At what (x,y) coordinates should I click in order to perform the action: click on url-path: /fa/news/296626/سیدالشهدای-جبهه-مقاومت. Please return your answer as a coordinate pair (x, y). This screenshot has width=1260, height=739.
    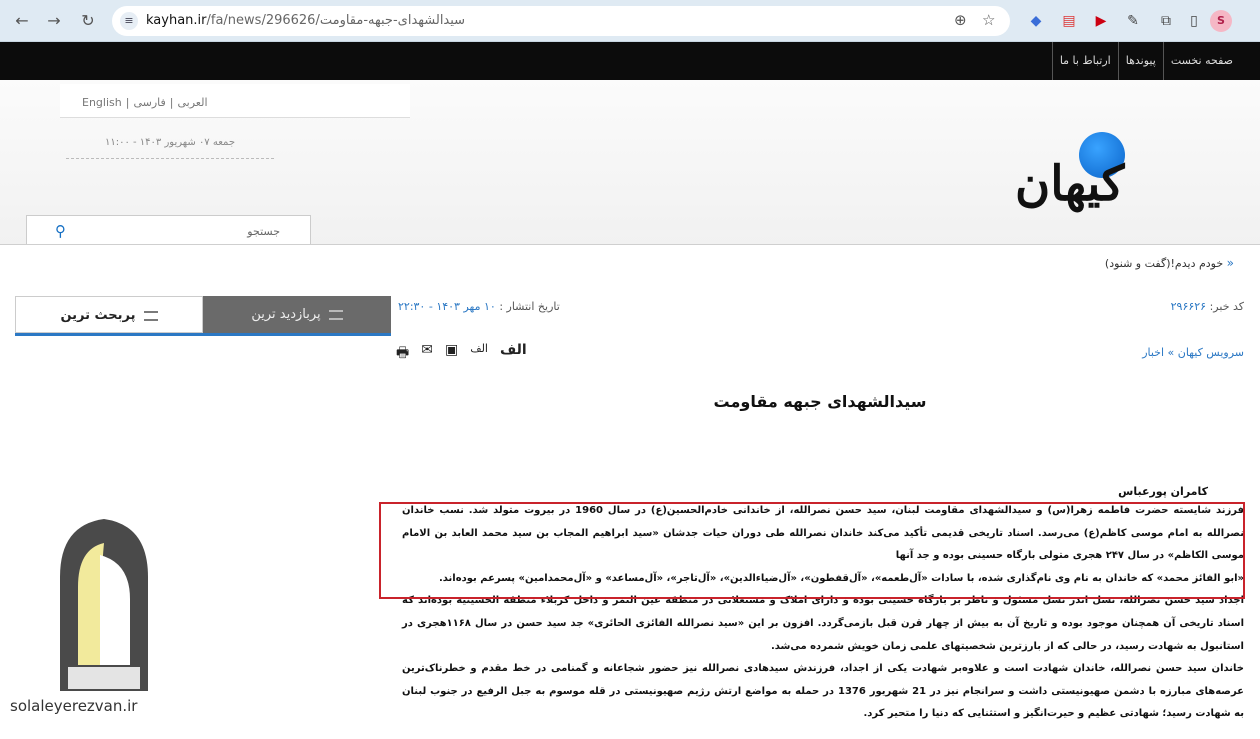
    Looking at the image, I should click on (336, 20).